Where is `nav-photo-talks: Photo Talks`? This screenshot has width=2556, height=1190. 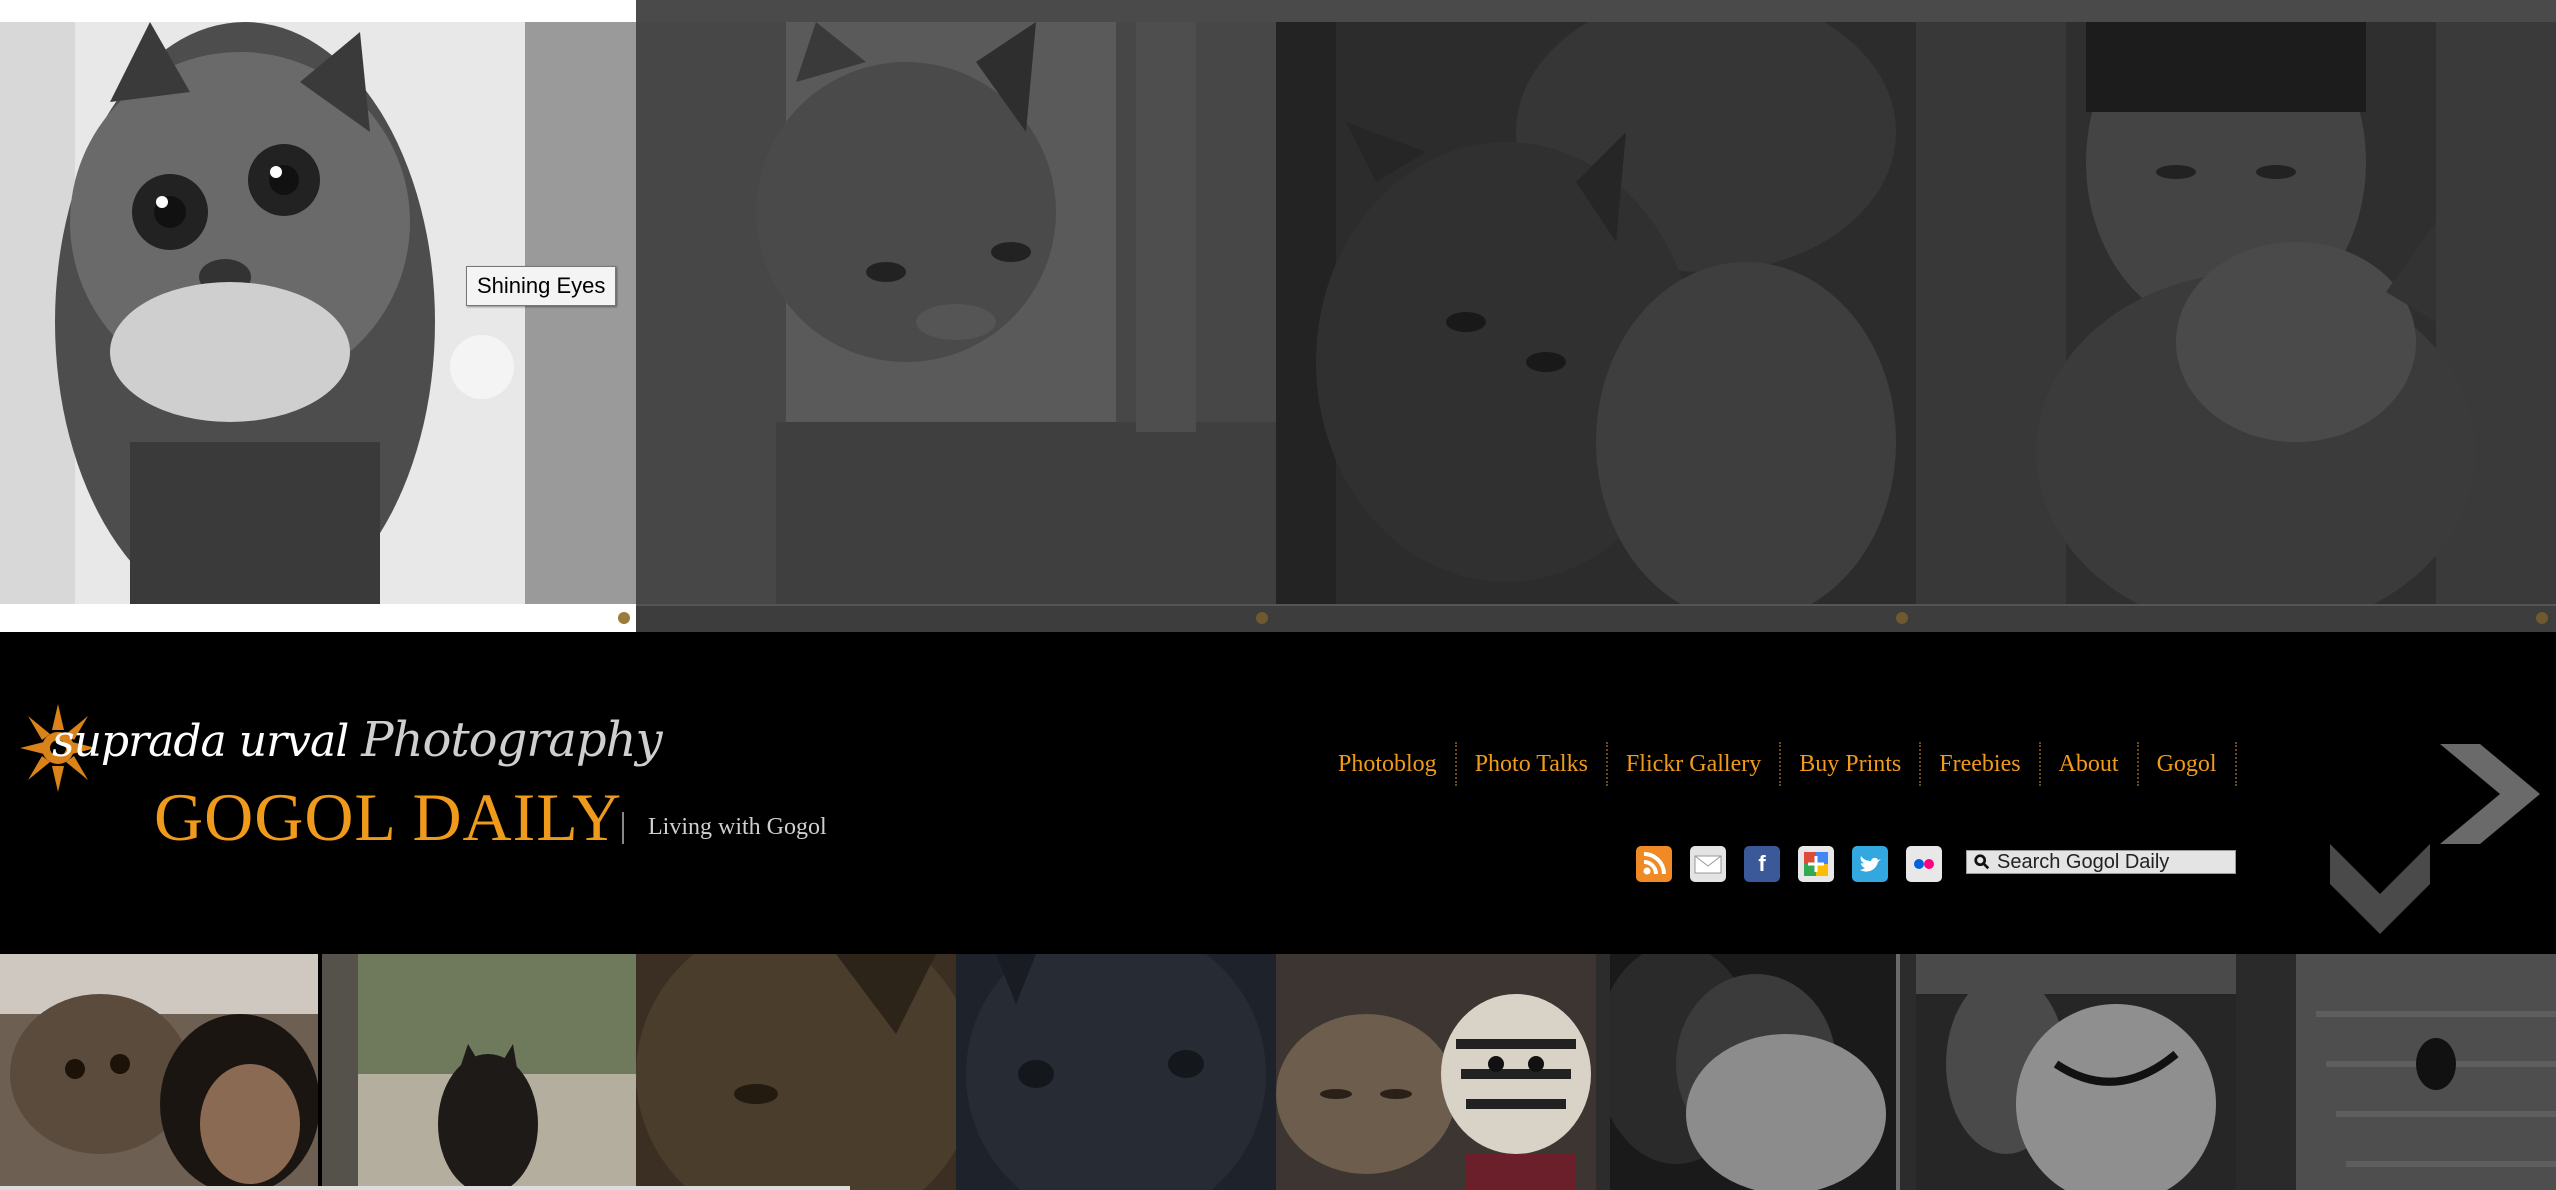 nav-photo-talks: Photo Talks is located at coordinates (1532, 764).